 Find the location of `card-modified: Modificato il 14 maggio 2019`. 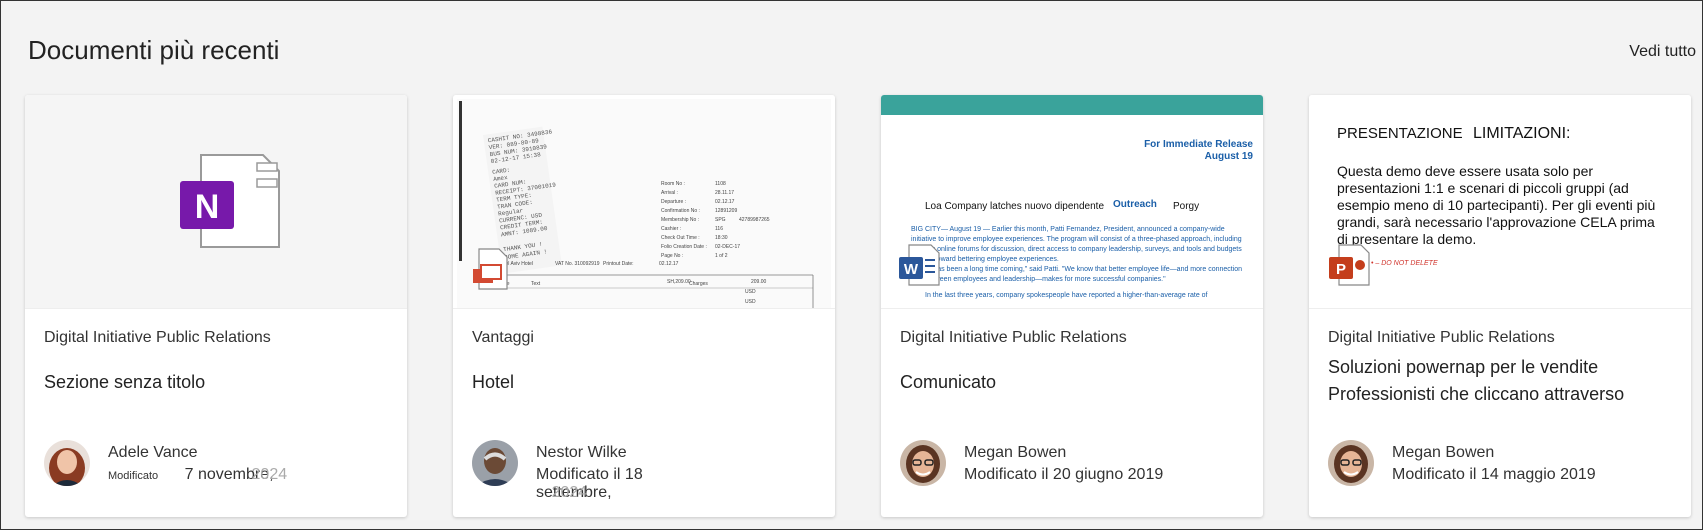

card-modified: Modificato il 14 maggio 2019 is located at coordinates (1494, 474).